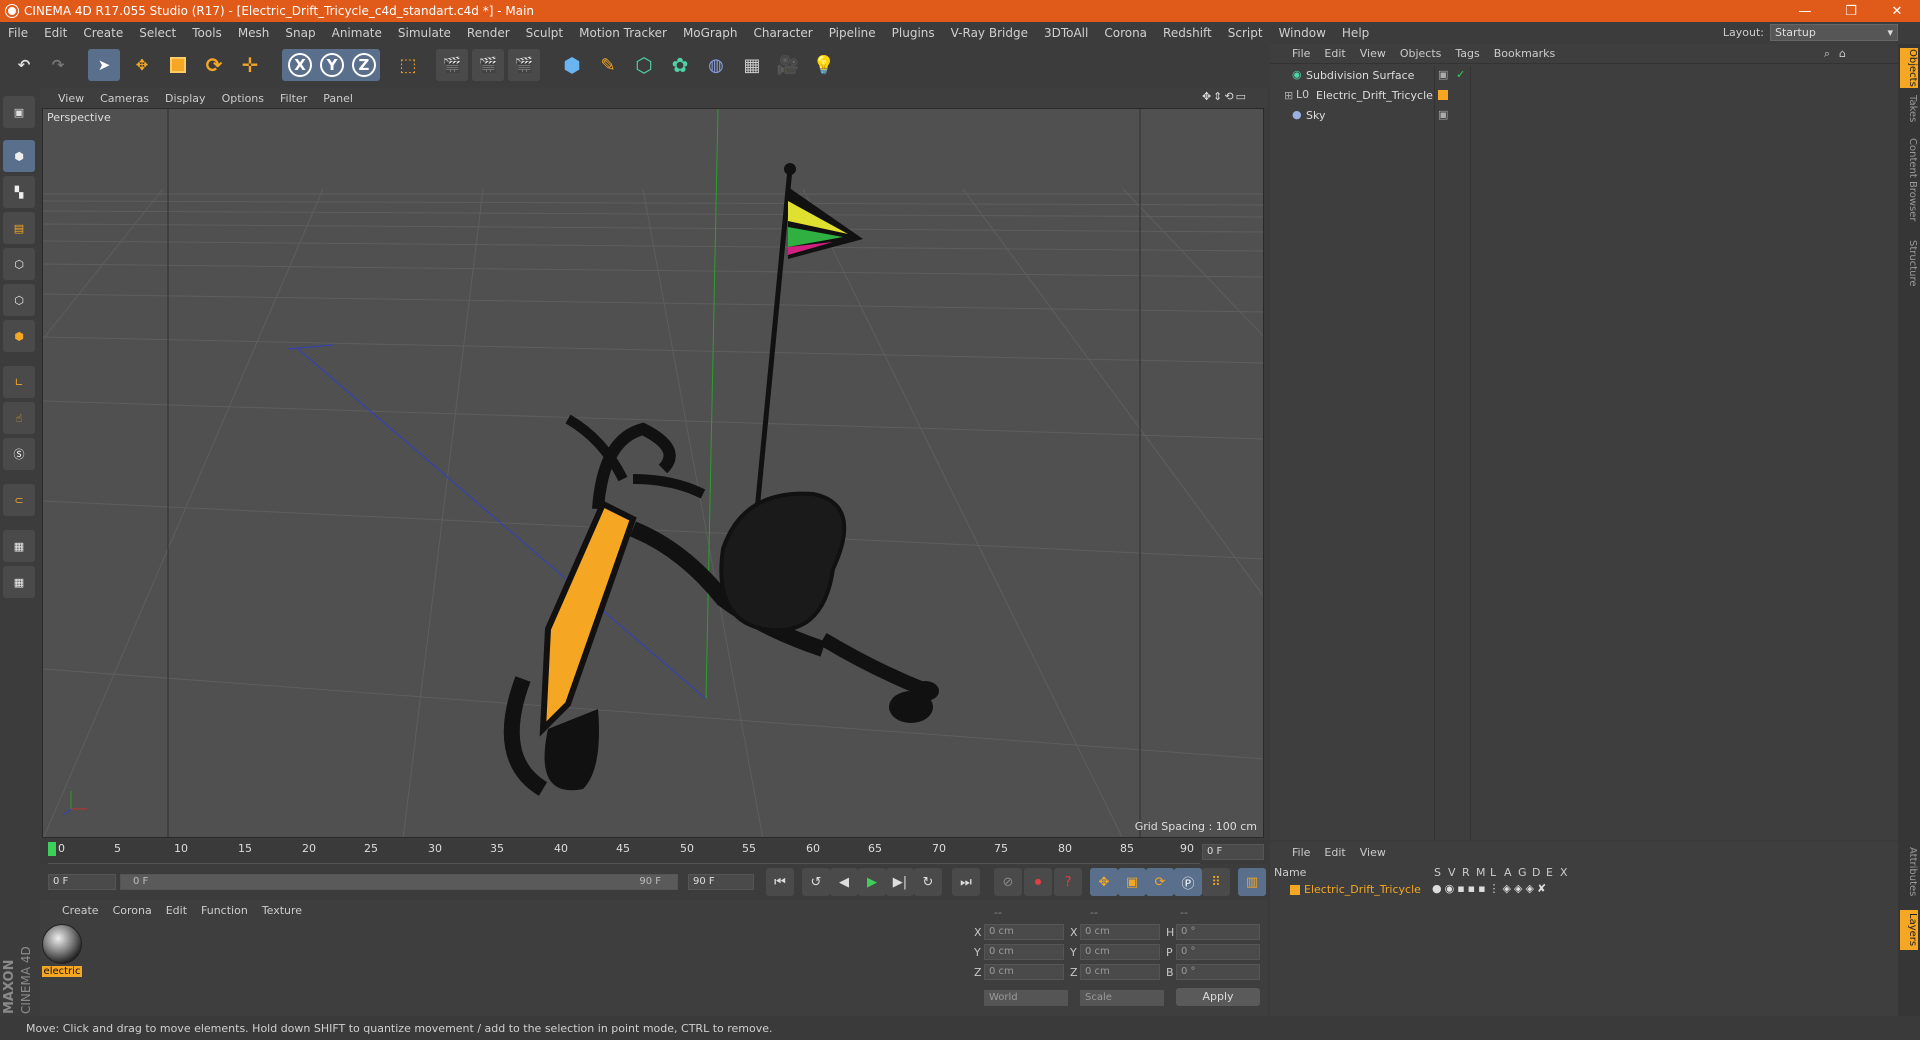 This screenshot has width=1920, height=1040. I want to click on coordinate-system-icon: ⬚, so click(408, 65).